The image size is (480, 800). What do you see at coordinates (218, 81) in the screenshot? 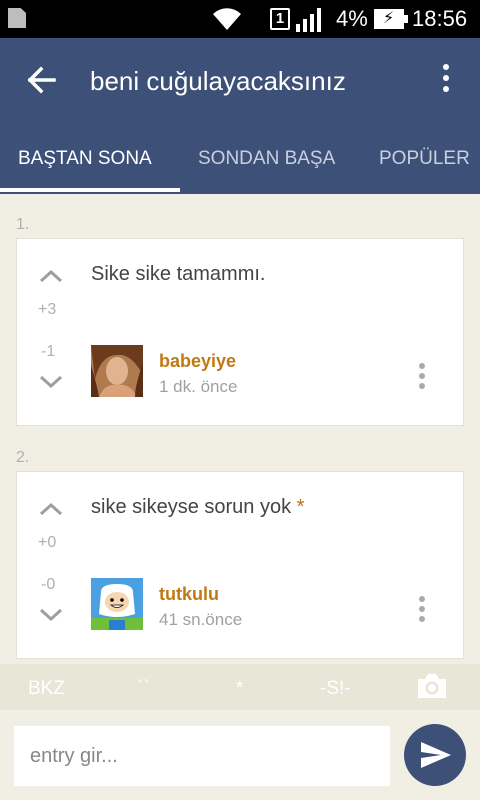
I see `page-title: beni cuğulayacaksınız` at bounding box center [218, 81].